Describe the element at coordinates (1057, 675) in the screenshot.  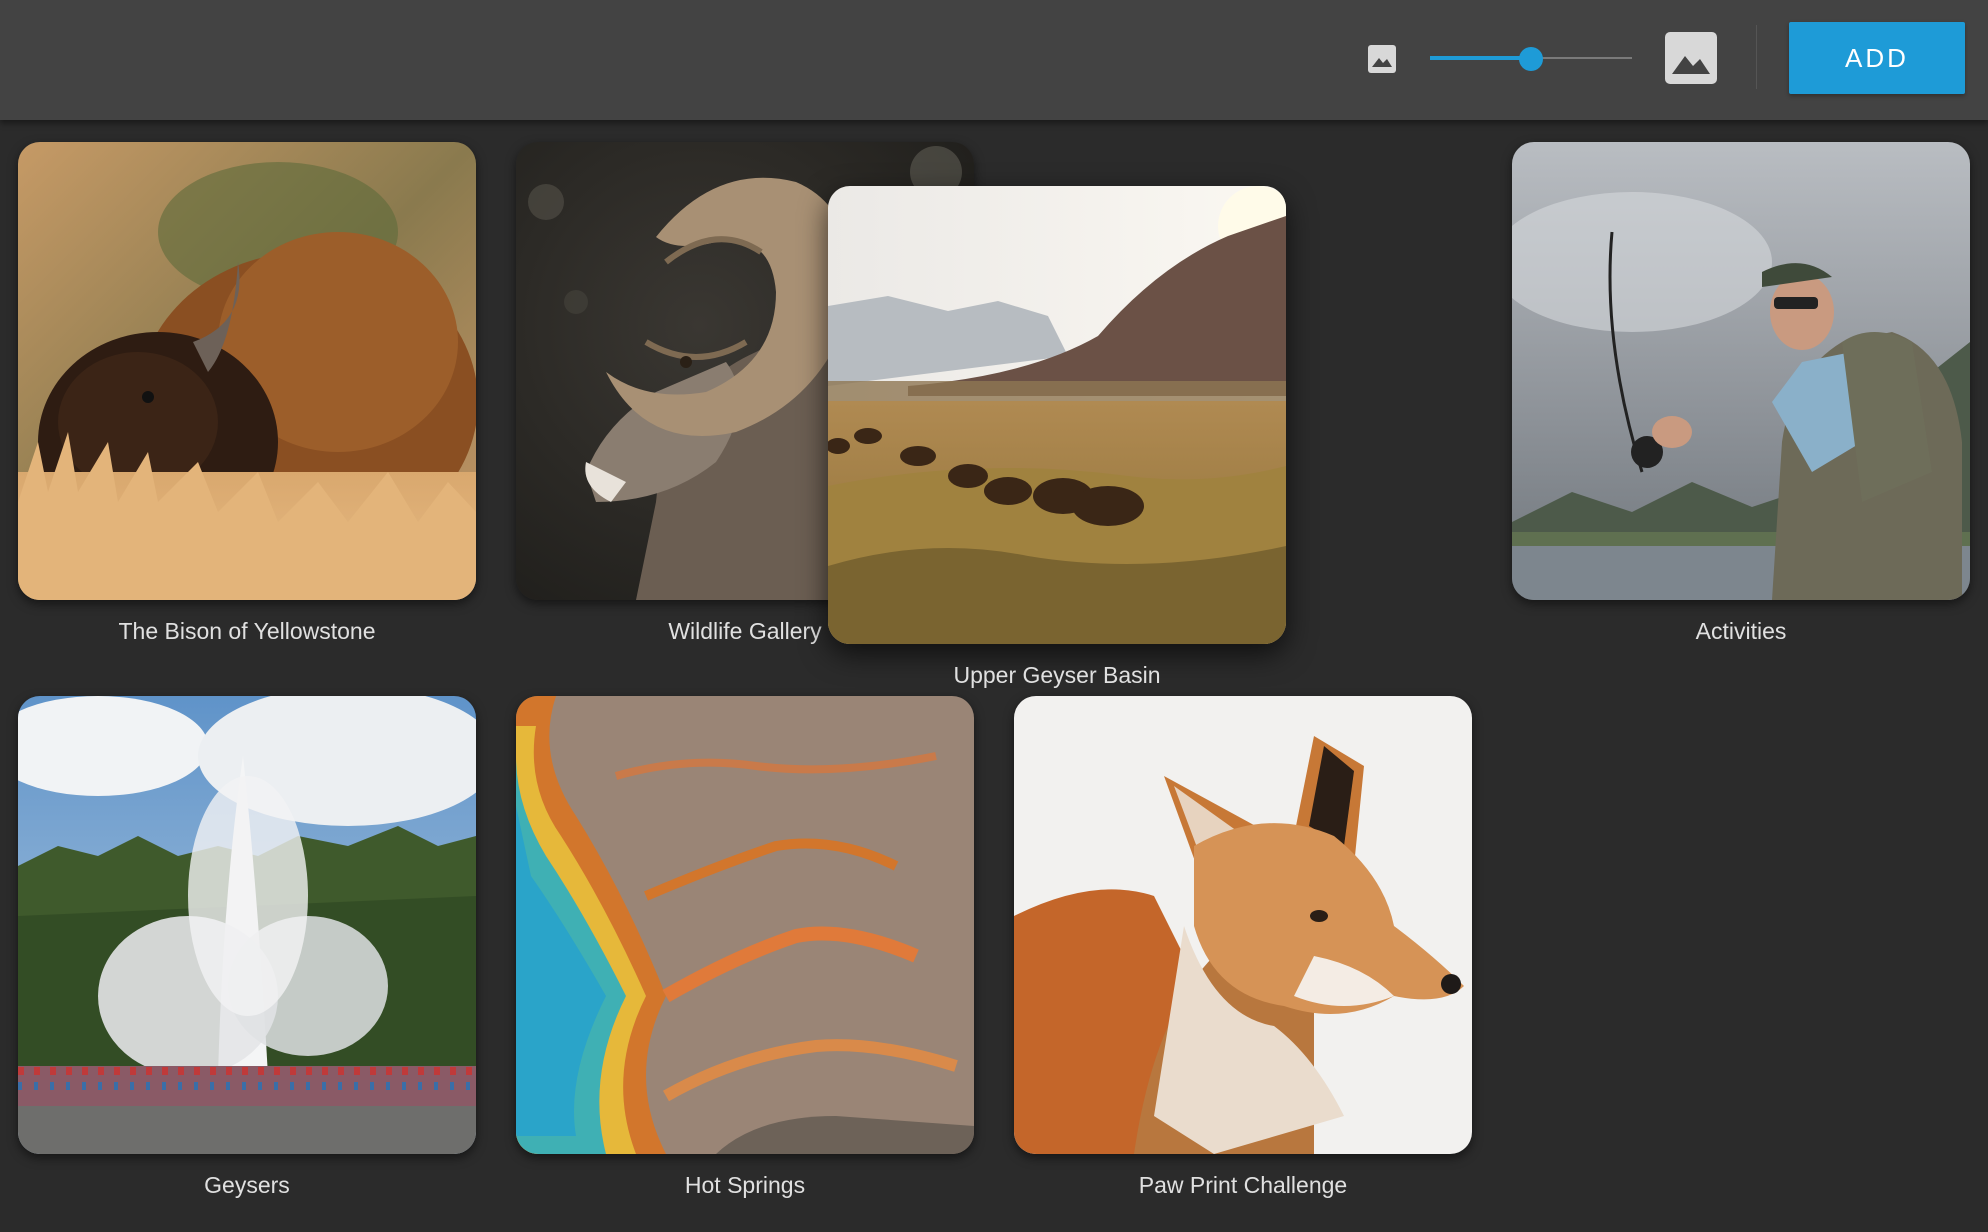
I see `tile-title: Upper Geyser Basin` at that location.